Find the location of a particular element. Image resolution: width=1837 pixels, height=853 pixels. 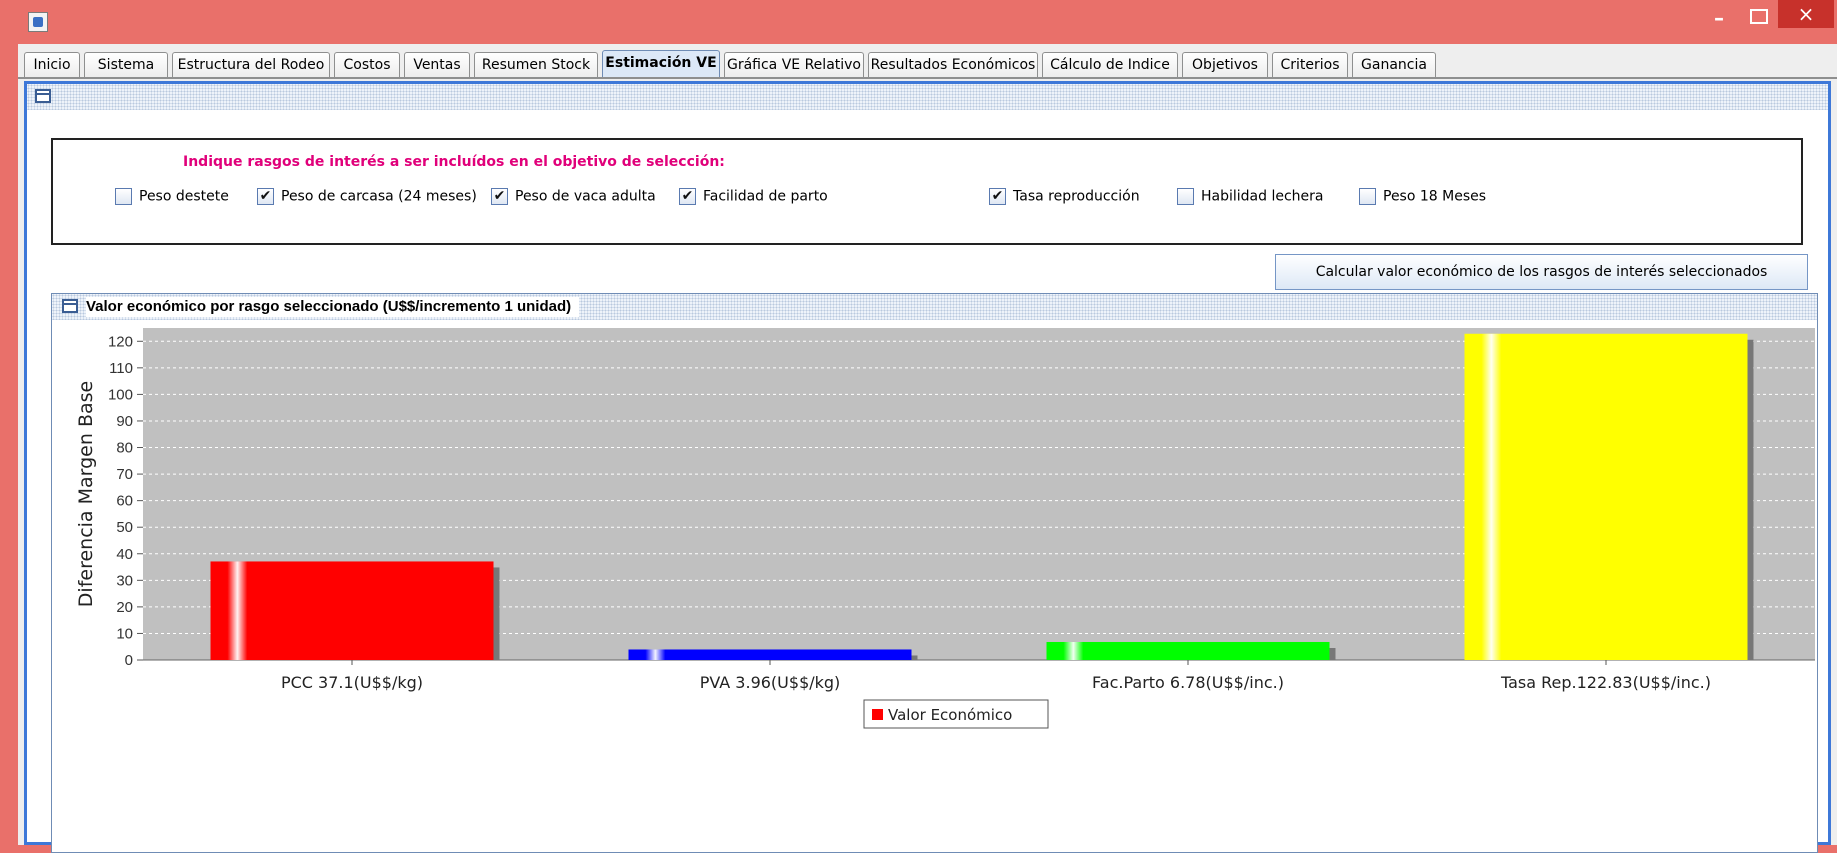

y-tick-label: 30 is located at coordinates (124, 580).